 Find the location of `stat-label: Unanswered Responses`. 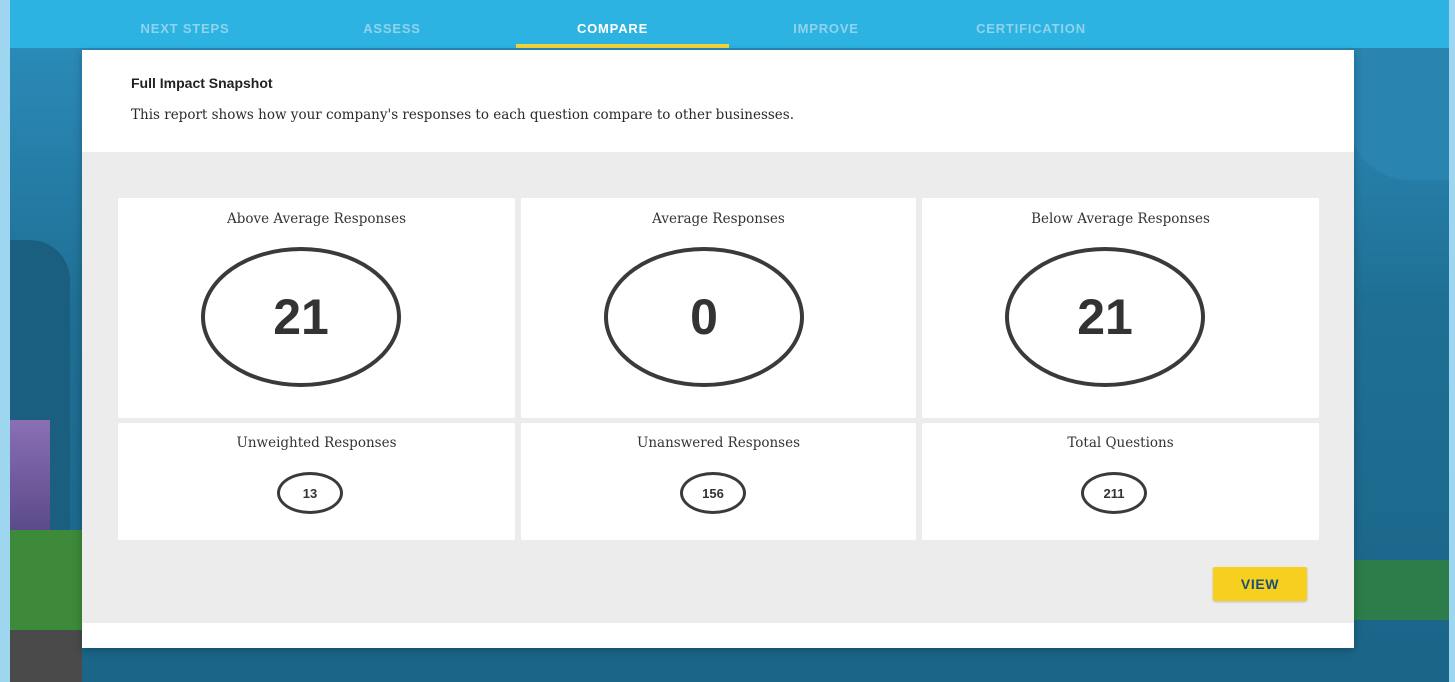

stat-label: Unanswered Responses is located at coordinates (718, 443).